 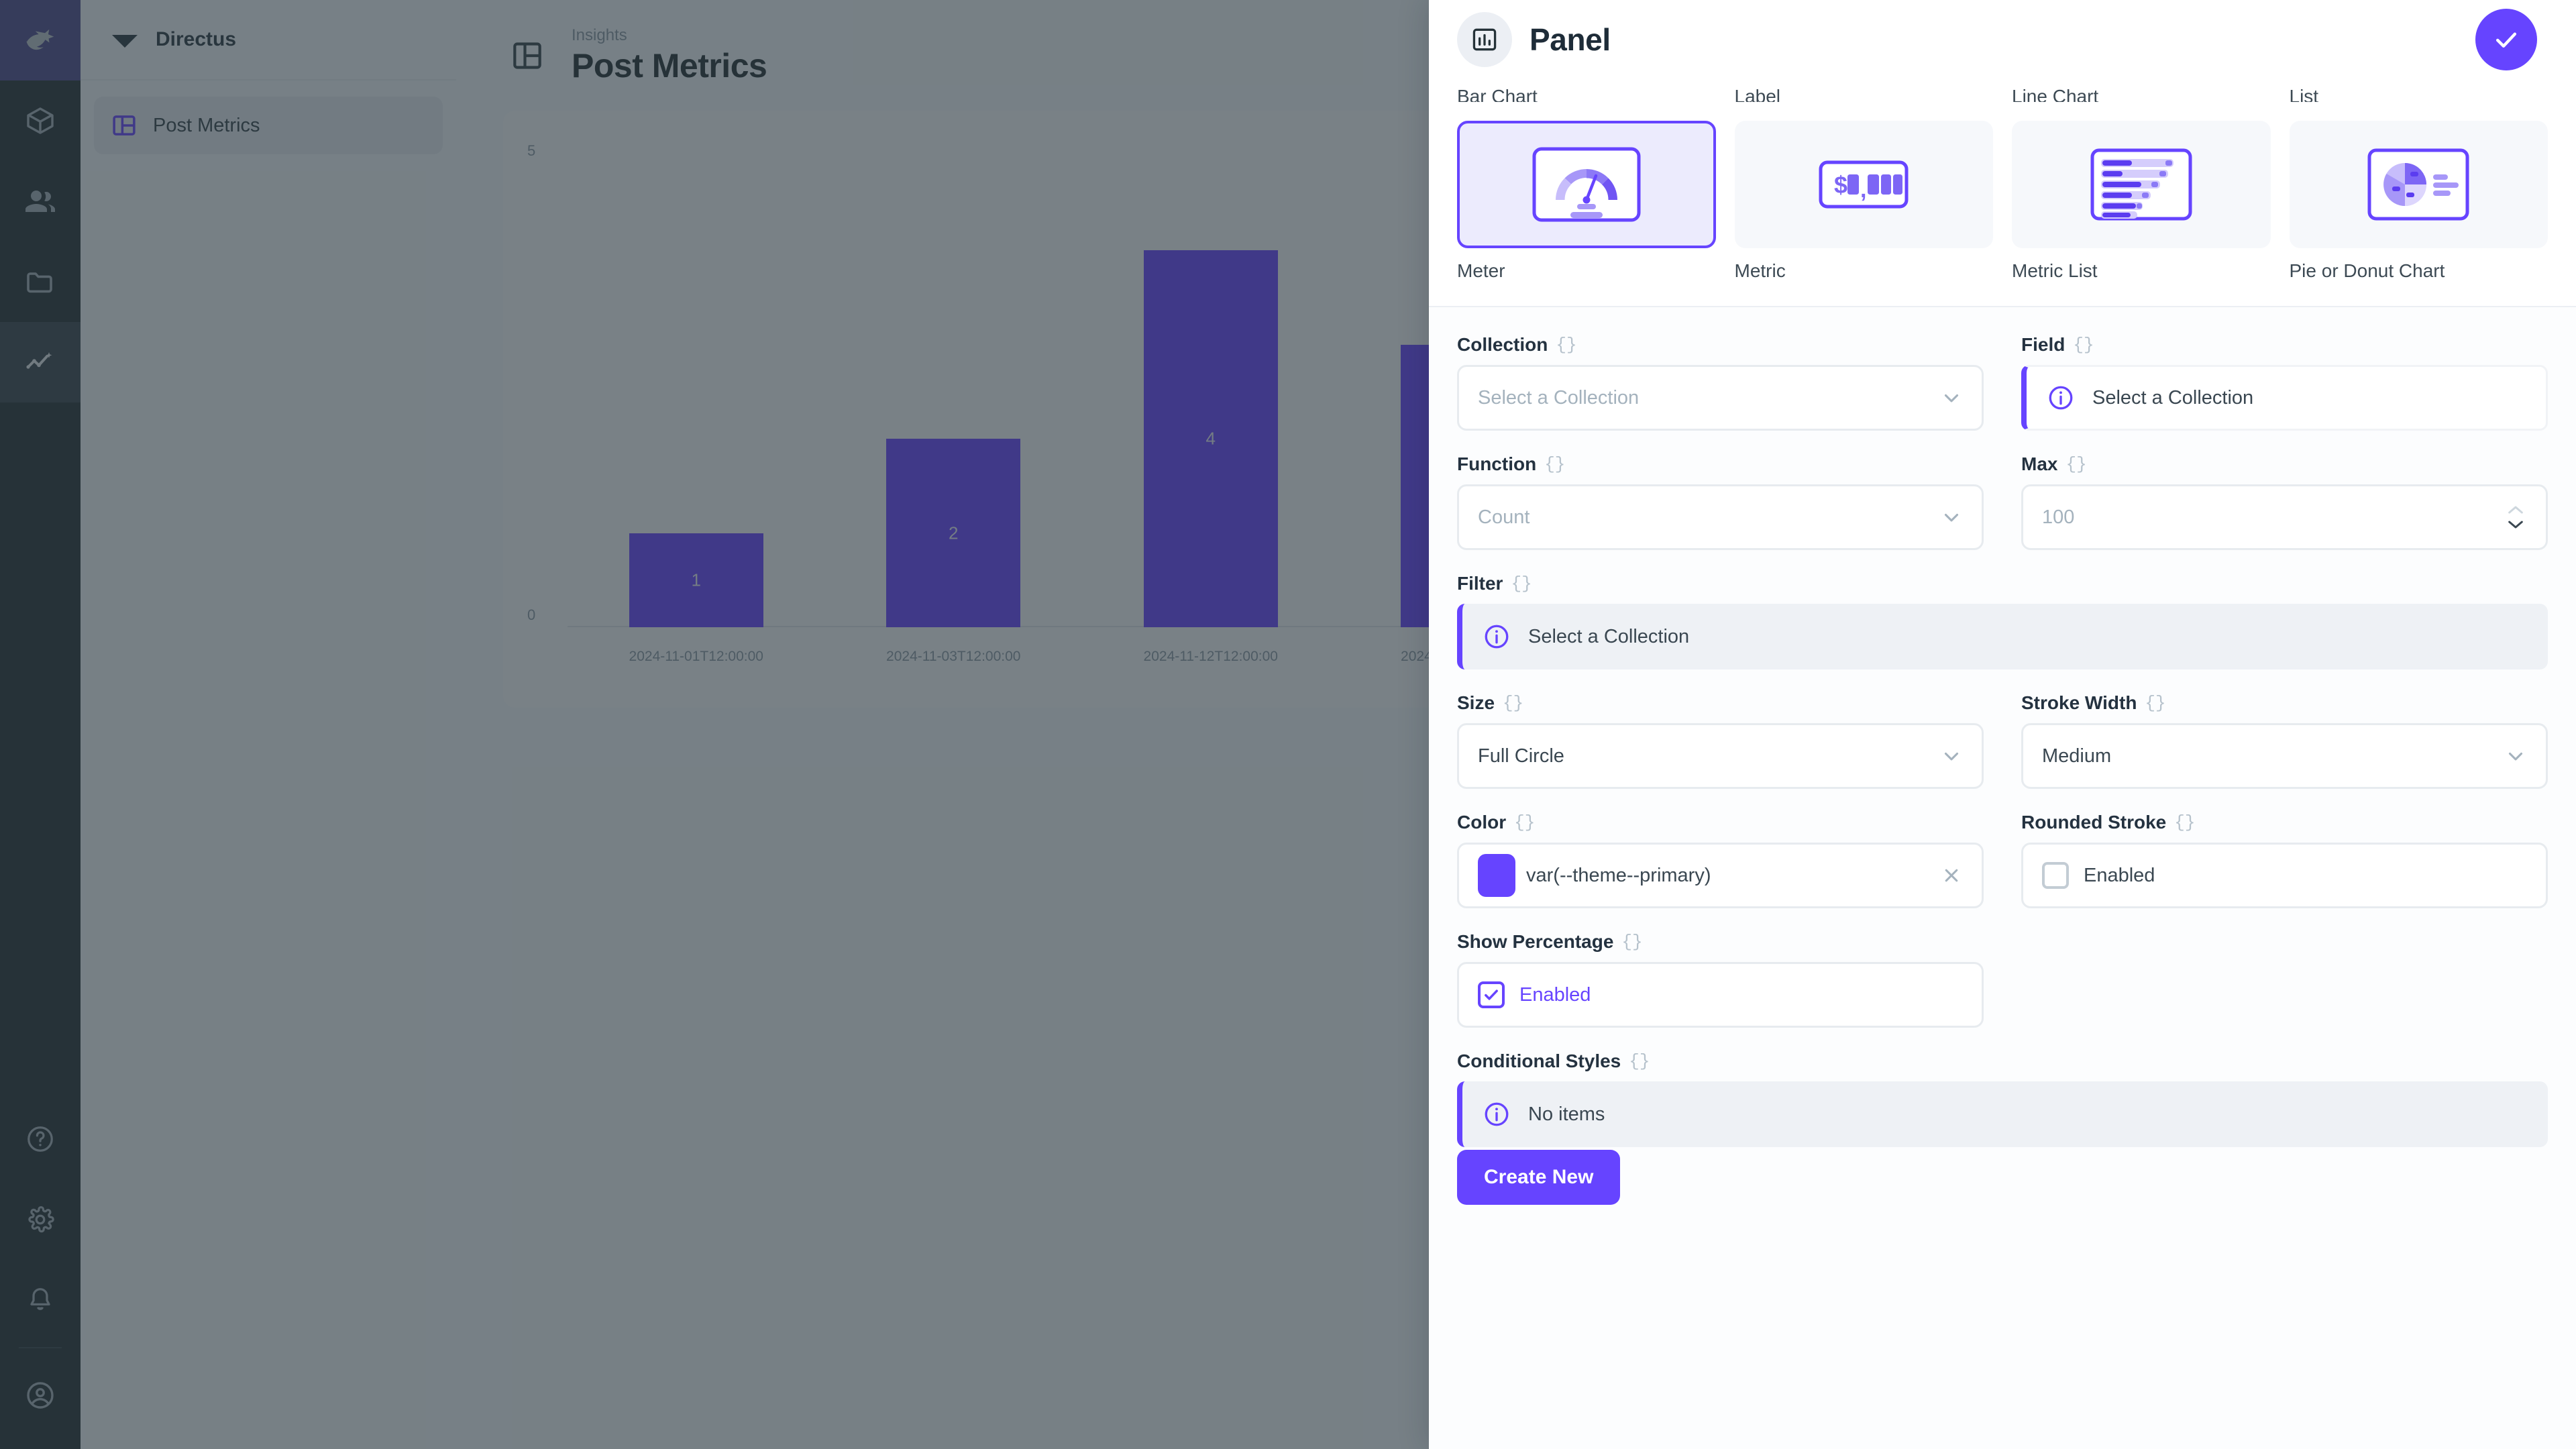 I want to click on collection-select: Select a Collection, so click(x=1720, y=398).